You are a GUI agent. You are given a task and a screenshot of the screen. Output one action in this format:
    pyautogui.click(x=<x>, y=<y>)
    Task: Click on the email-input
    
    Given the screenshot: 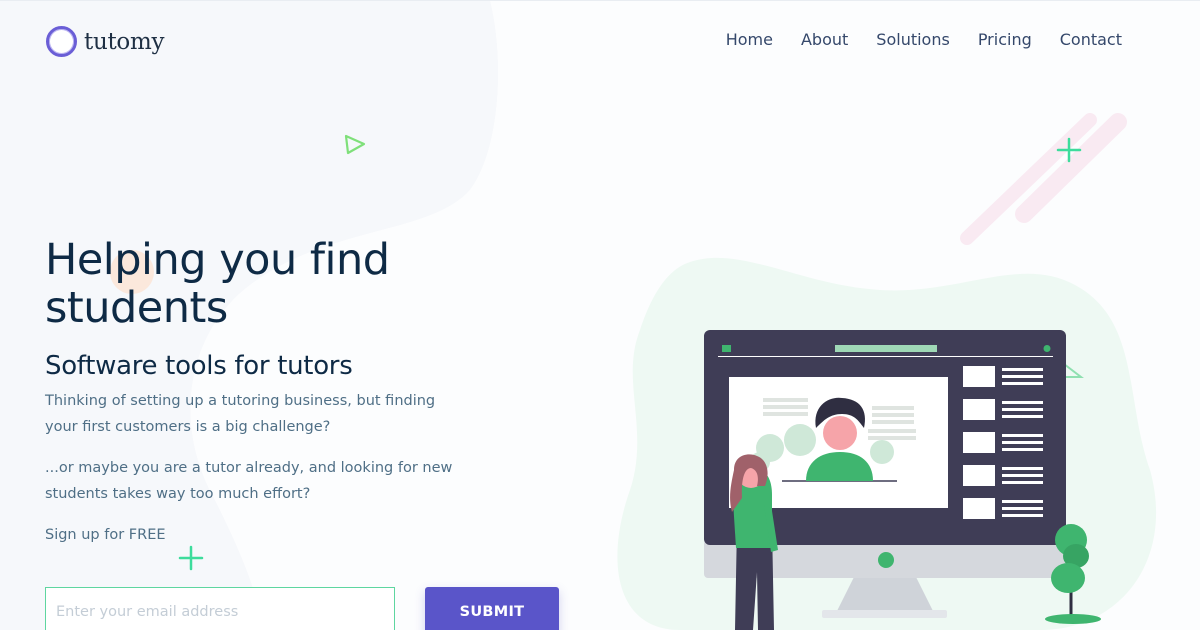 What is the action you would take?
    pyautogui.click(x=220, y=608)
    